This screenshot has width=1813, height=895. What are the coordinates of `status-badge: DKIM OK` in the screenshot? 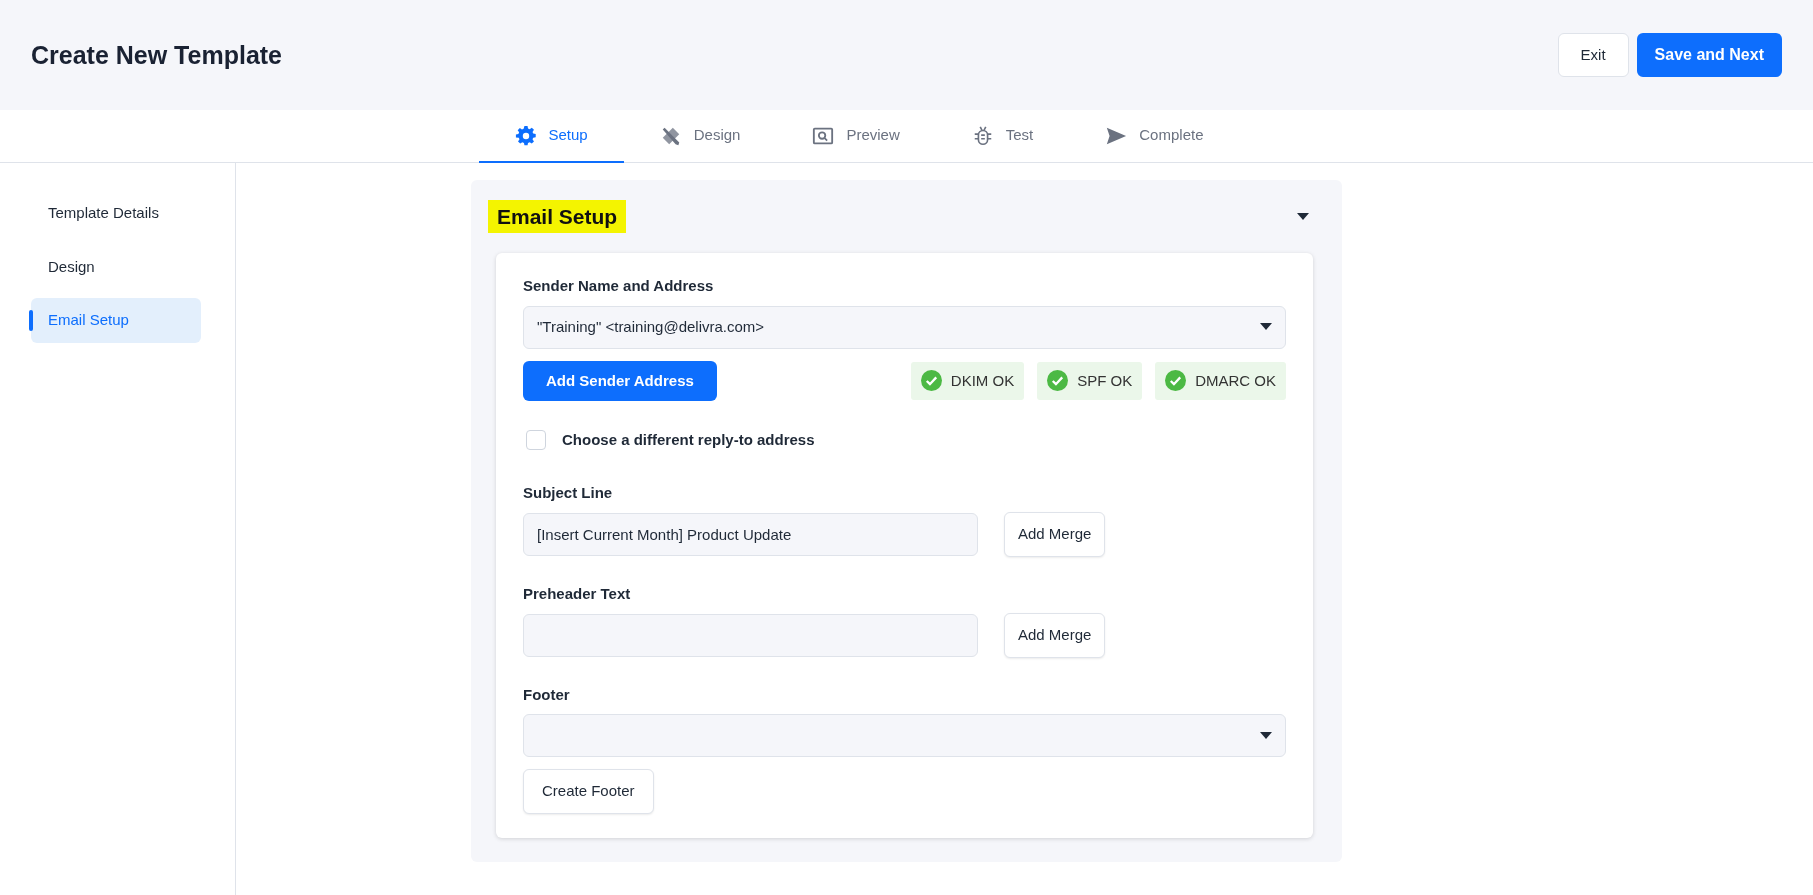 It's located at (967, 381).